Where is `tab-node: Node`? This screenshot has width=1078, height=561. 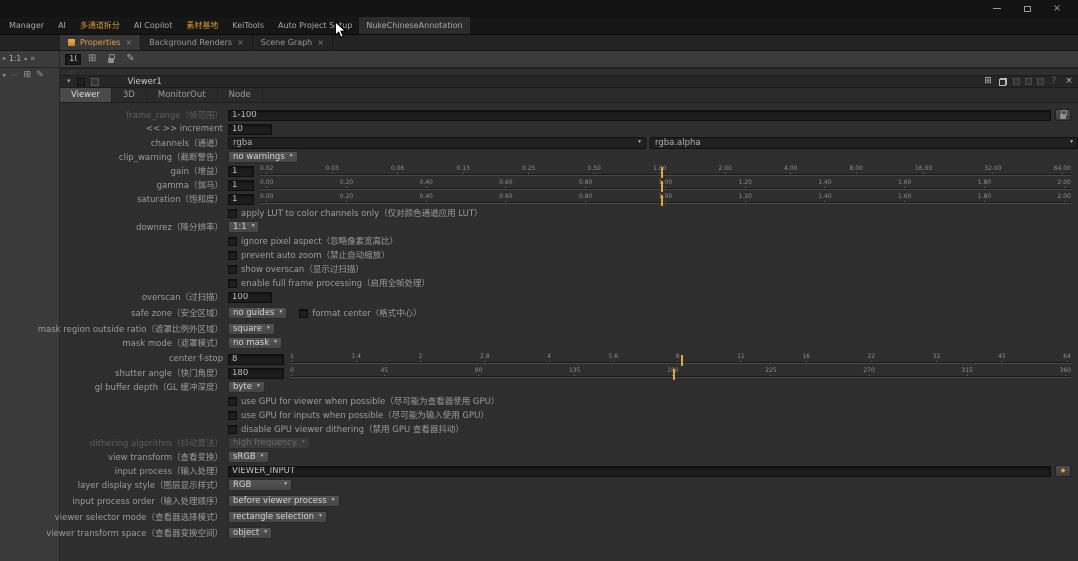
tab-node: Node is located at coordinates (240, 95).